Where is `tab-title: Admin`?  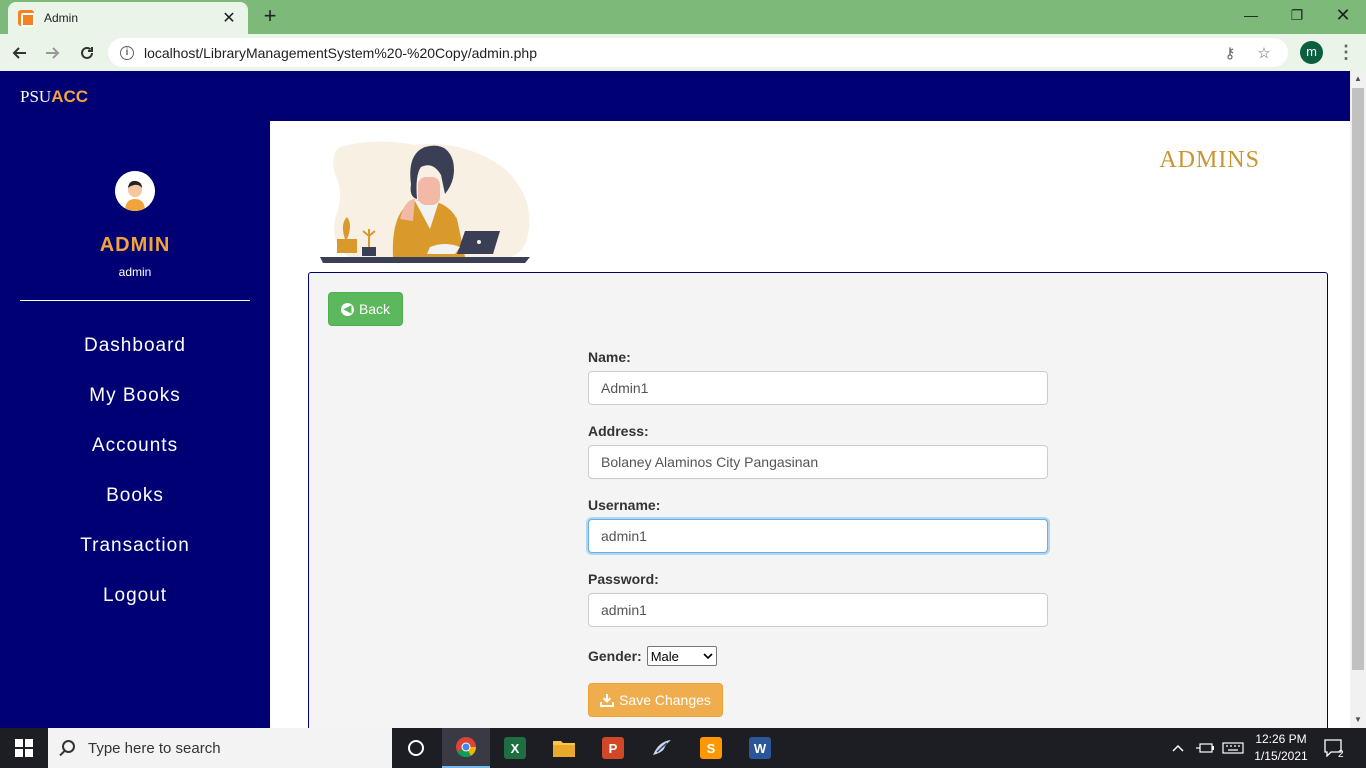
tab-title: Admin is located at coordinates (61, 18).